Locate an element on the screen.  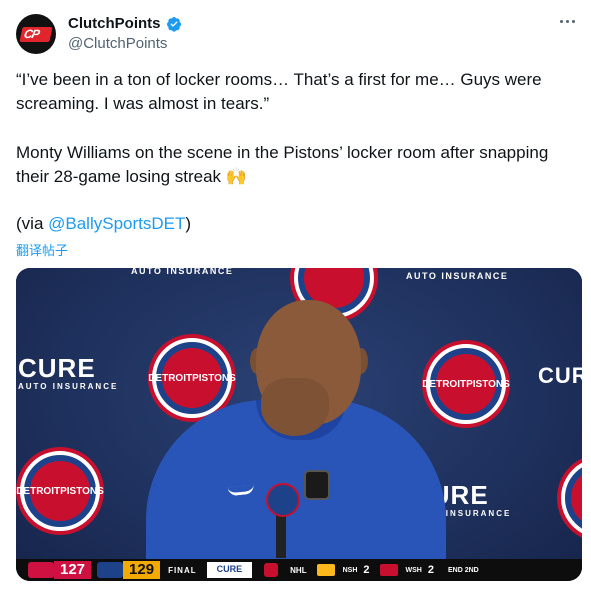
raising-hands-emoji: 🙌 is located at coordinates (236, 176).